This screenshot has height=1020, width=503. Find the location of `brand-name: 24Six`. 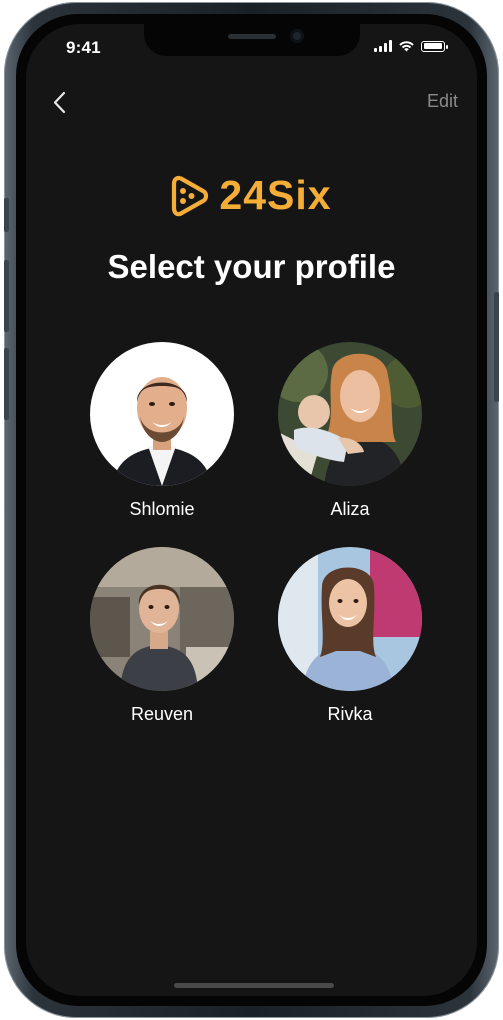

brand-name: 24Six is located at coordinates (275, 195).